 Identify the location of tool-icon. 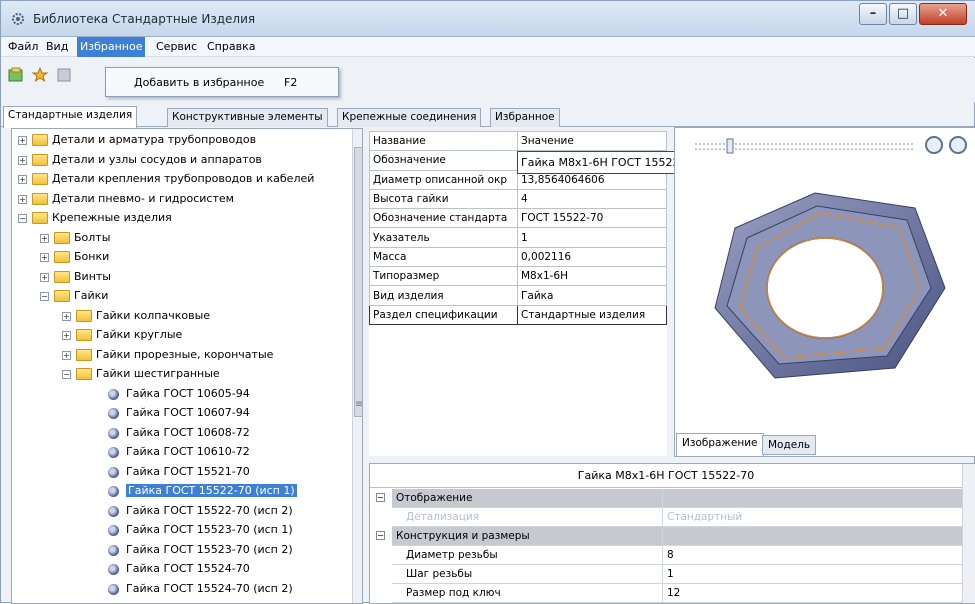
(64, 75).